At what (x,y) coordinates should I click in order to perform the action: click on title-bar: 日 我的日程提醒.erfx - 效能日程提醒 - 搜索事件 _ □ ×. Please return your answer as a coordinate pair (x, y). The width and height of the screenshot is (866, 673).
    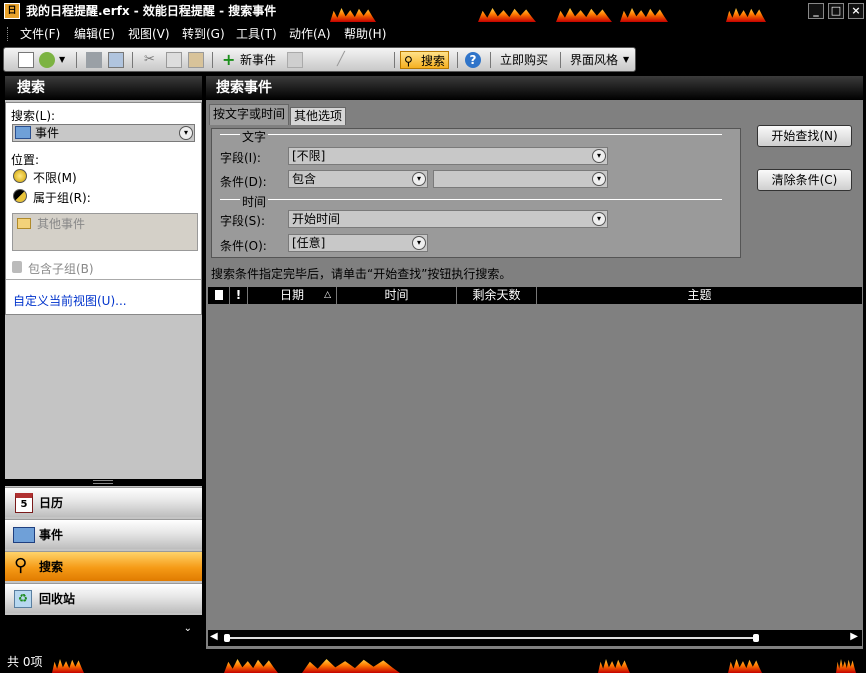
    Looking at the image, I should click on (433, 11).